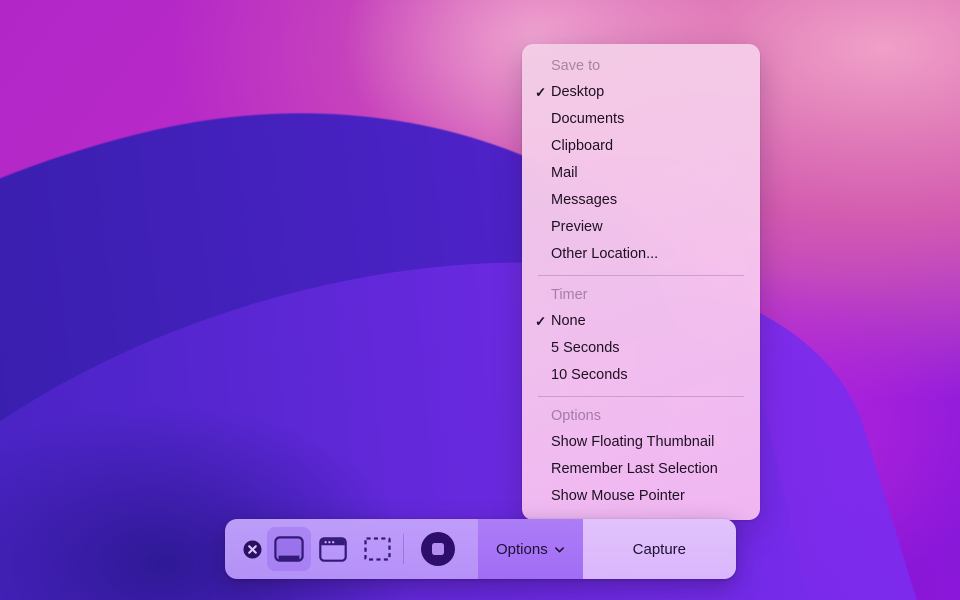  I want to click on menu-item-messages: Messages, so click(641, 200).